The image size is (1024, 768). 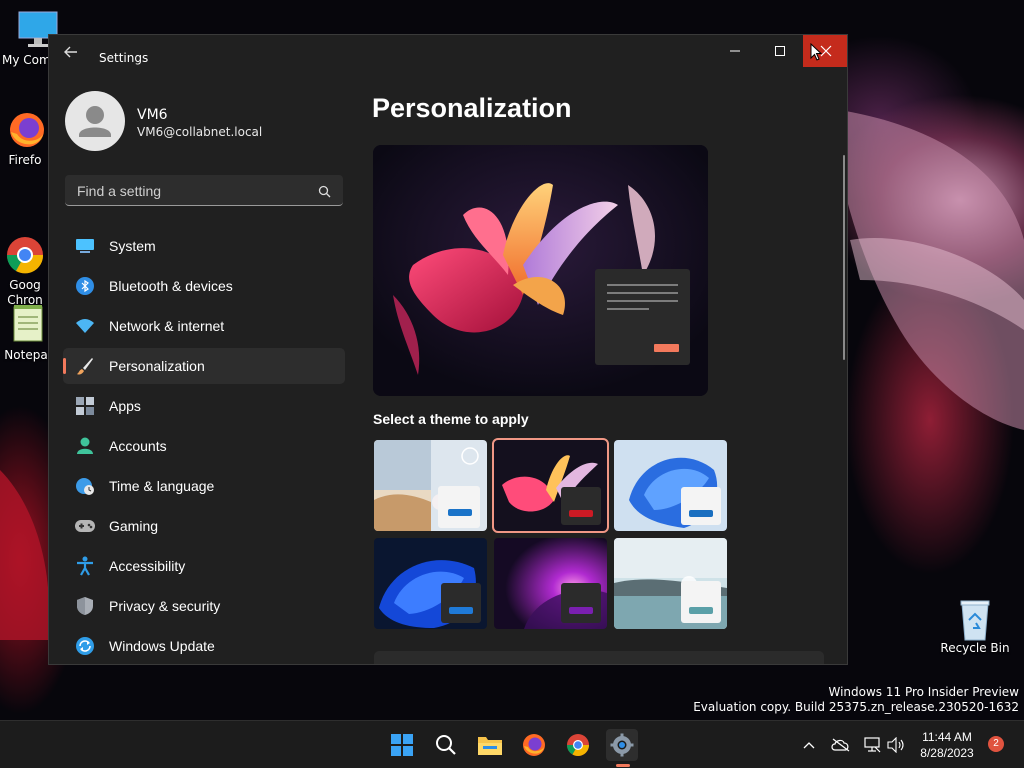 What do you see at coordinates (85, 326) in the screenshot?
I see `wifi-icon` at bounding box center [85, 326].